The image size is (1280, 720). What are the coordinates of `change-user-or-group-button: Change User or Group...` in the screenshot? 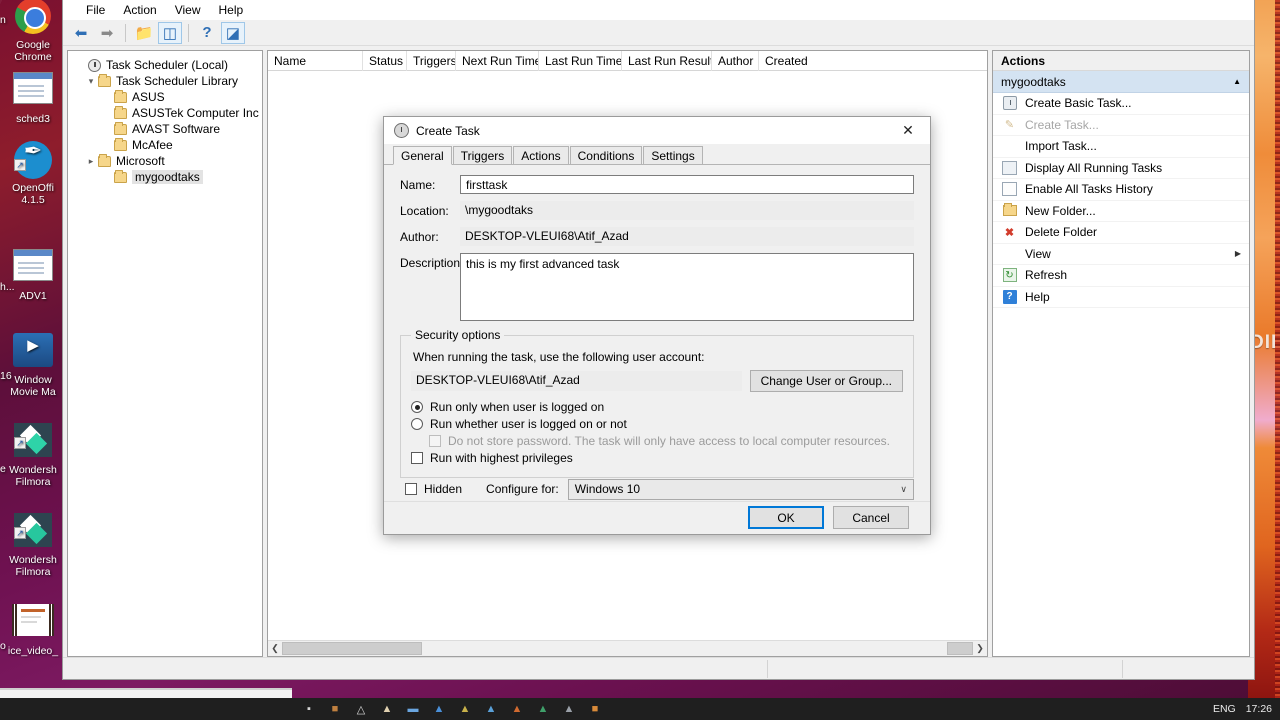 It's located at (826, 381).